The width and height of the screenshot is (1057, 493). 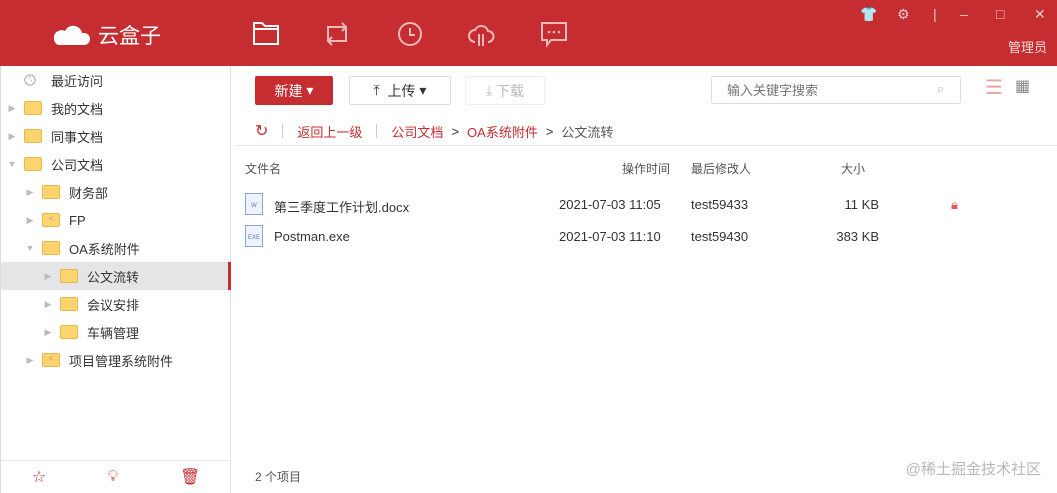 What do you see at coordinates (502, 131) in the screenshot?
I see `breadcrumb-item: OA系统附件` at bounding box center [502, 131].